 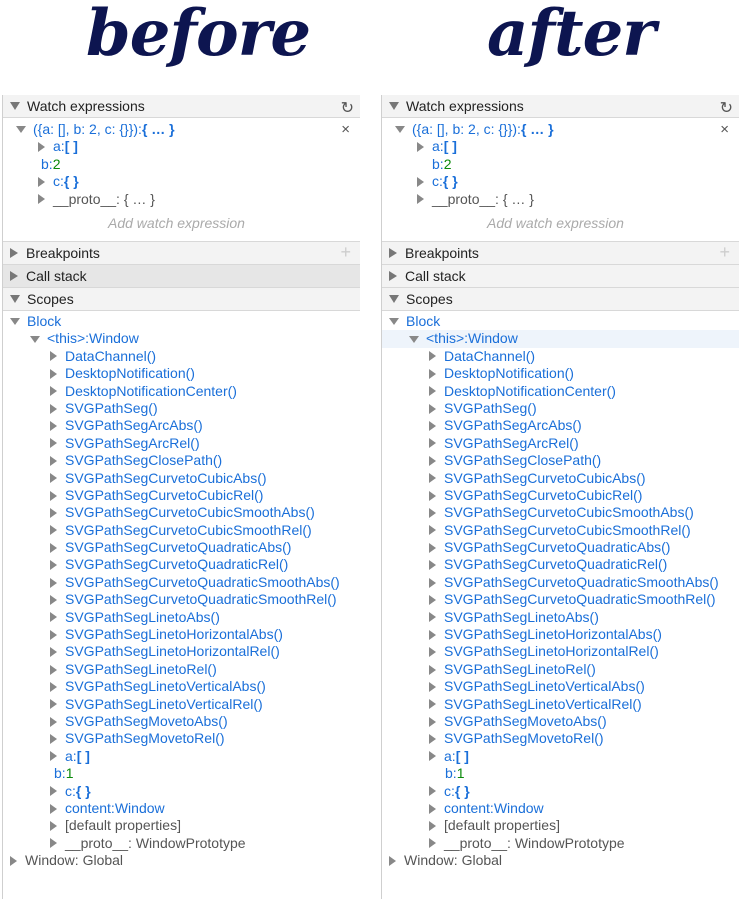 I want to click on function-name: SVGPathSegLinetoVerticalRel(), so click(x=164, y=703).